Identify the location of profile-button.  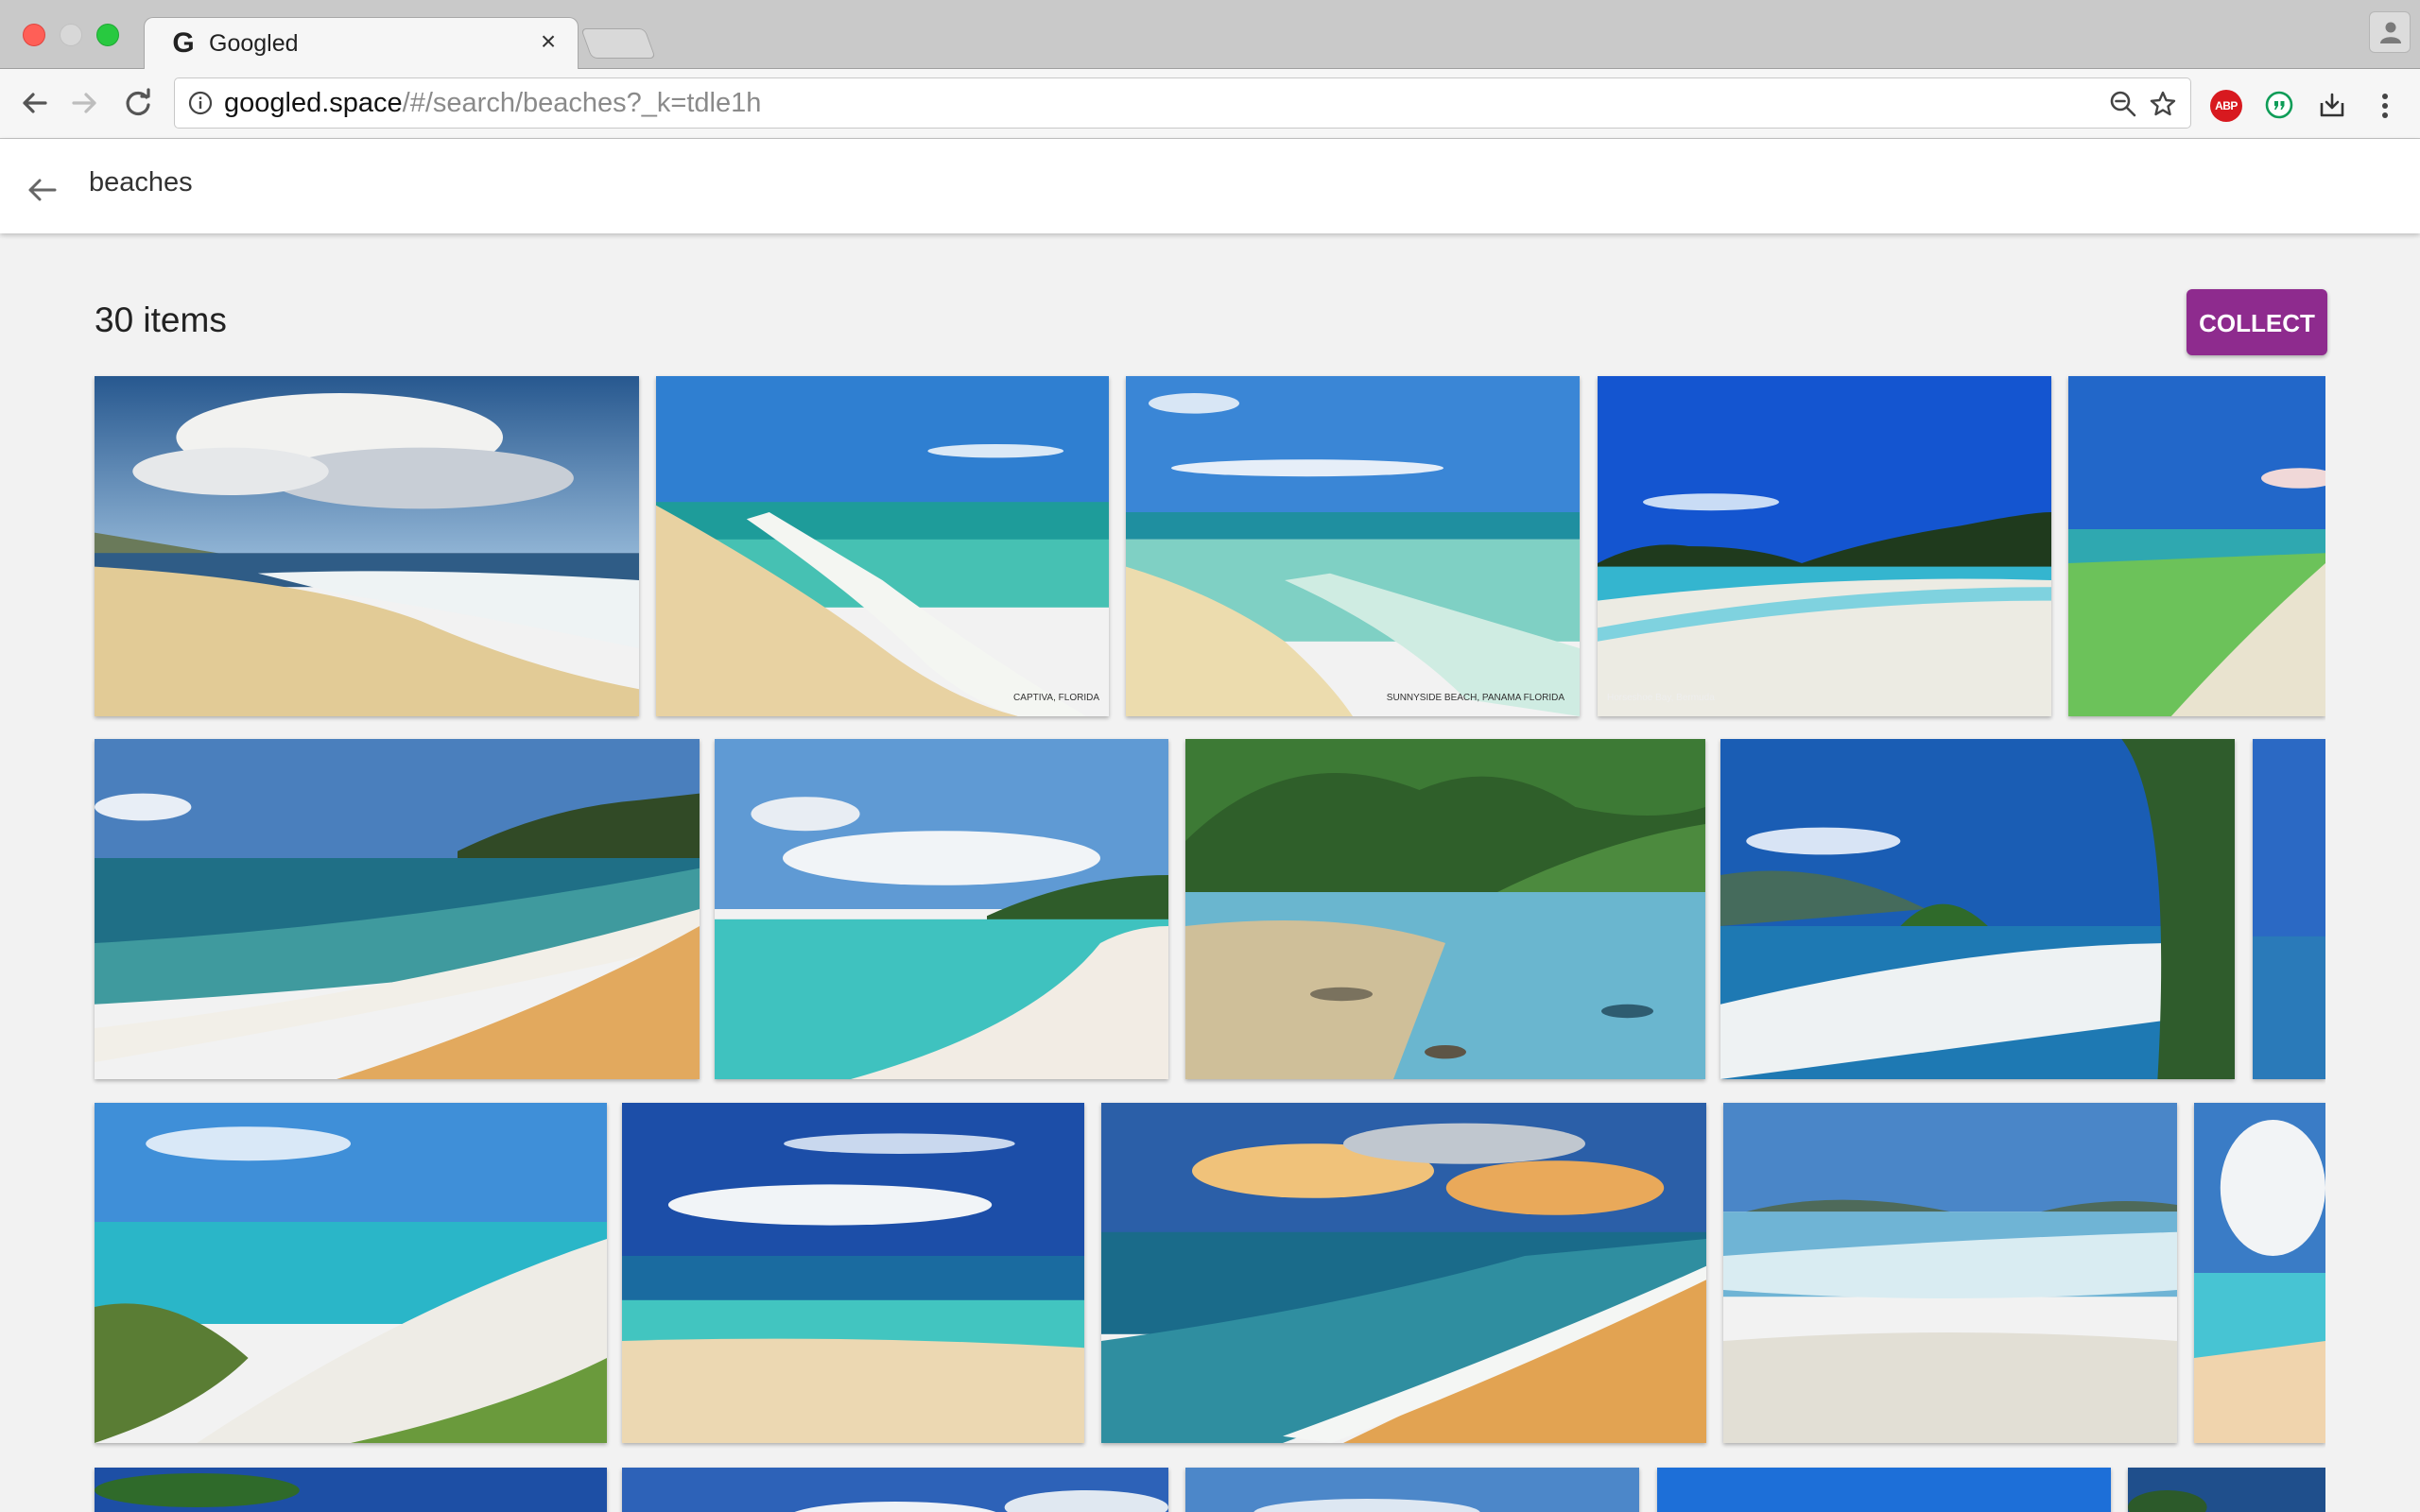
(2390, 32).